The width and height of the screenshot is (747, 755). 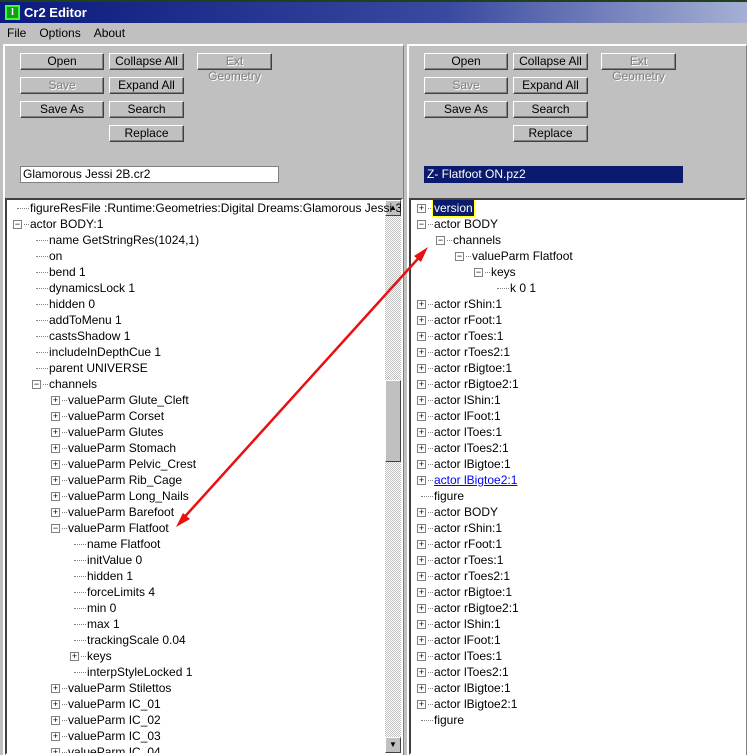 I want to click on tree-node: + valueParm Long_Nails, so click(x=204, y=496).